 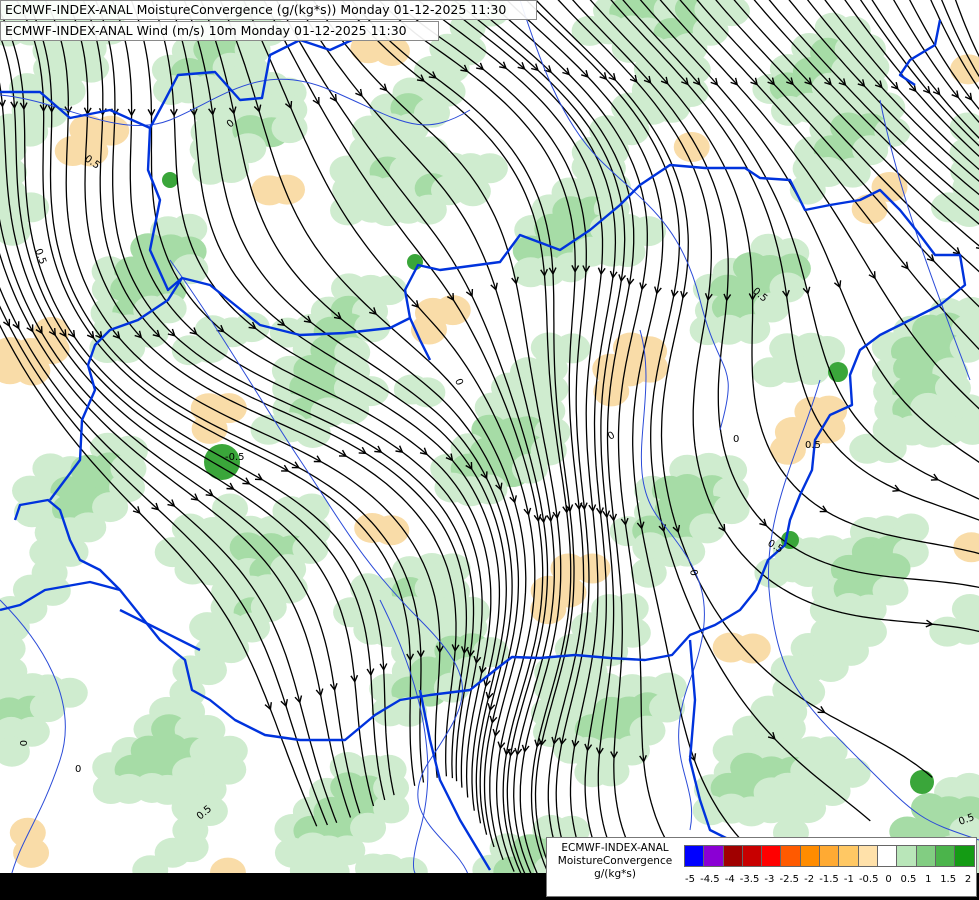 I want to click on legend-tick: -4.5, so click(x=710, y=879).